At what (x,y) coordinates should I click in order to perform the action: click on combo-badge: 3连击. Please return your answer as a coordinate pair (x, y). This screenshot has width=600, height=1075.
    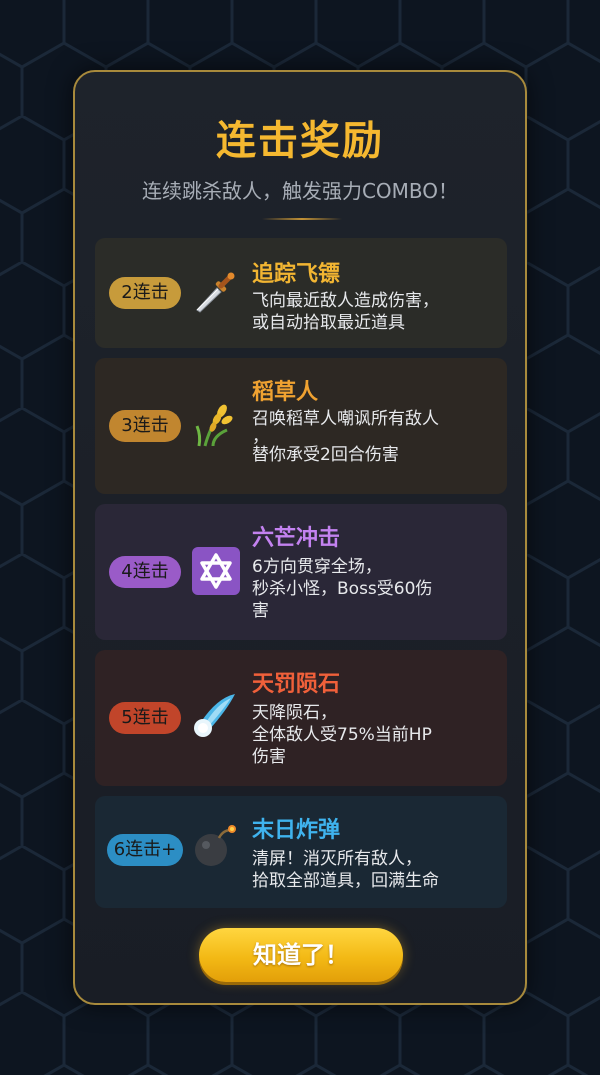
    Looking at the image, I should click on (145, 426).